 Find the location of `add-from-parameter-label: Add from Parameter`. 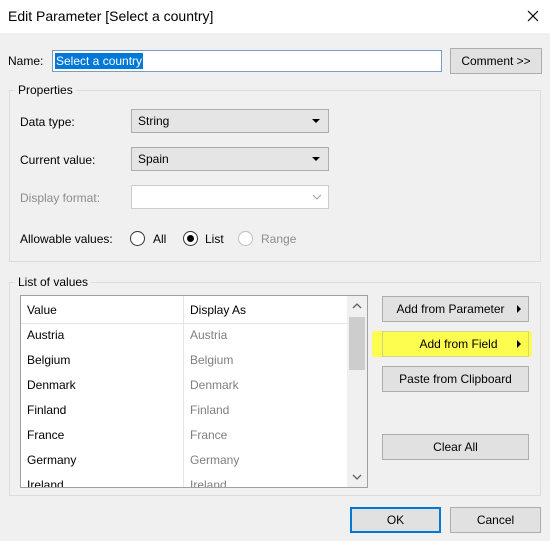

add-from-parameter-label: Add from Parameter is located at coordinates (450, 309).